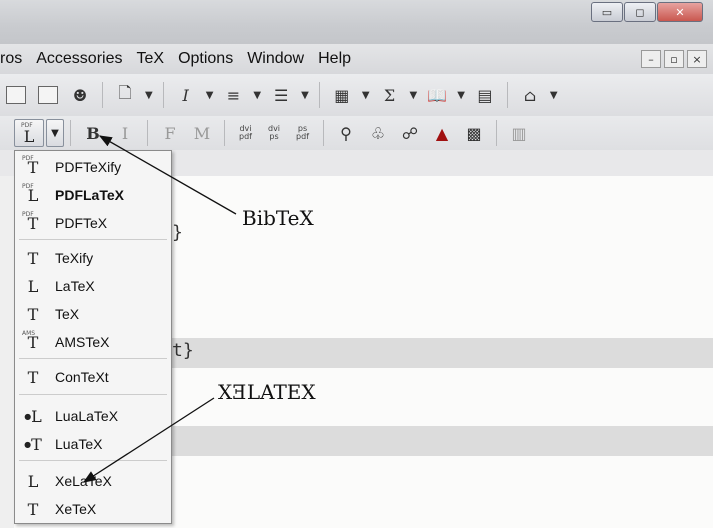  What do you see at coordinates (267, 392) in the screenshot?
I see `annotation-xelatex-label: XƎLATEX` at bounding box center [267, 392].